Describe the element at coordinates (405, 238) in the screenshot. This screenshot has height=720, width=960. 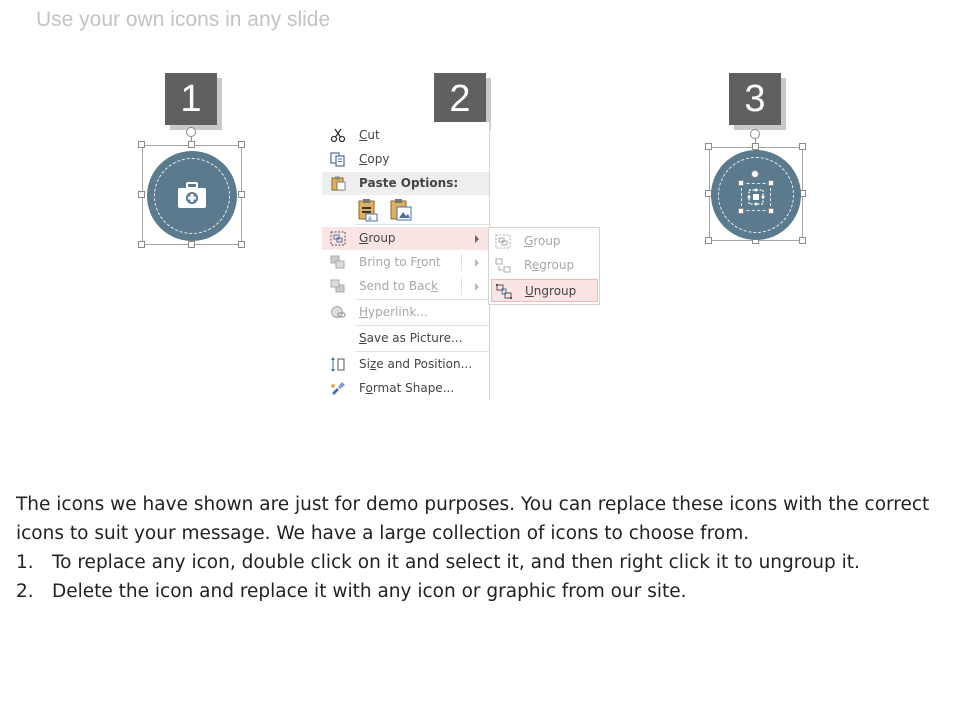
I see `menu-item-group: Group` at that location.